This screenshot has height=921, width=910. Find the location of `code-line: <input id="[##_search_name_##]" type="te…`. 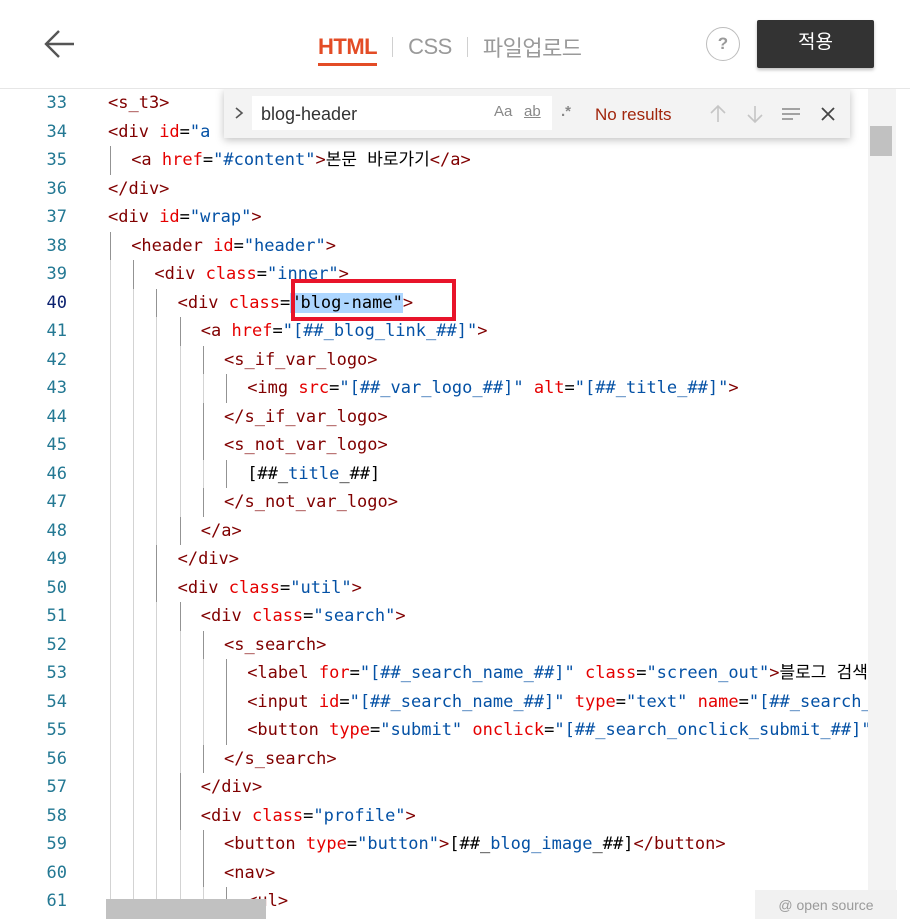

code-line: <input id="[##_search_name_##]" type="te… is located at coordinates (557, 702).